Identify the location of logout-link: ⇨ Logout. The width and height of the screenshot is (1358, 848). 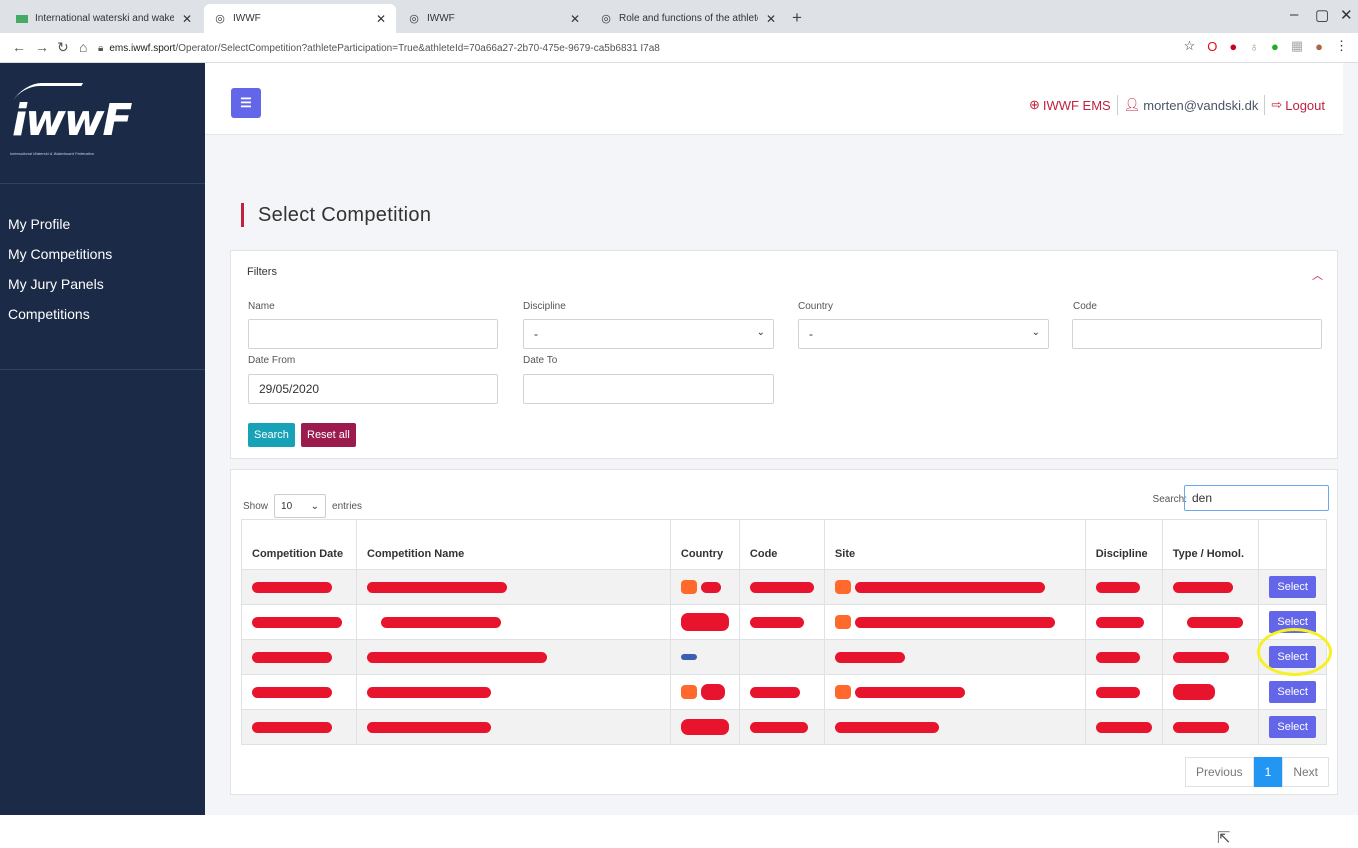
(1298, 105).